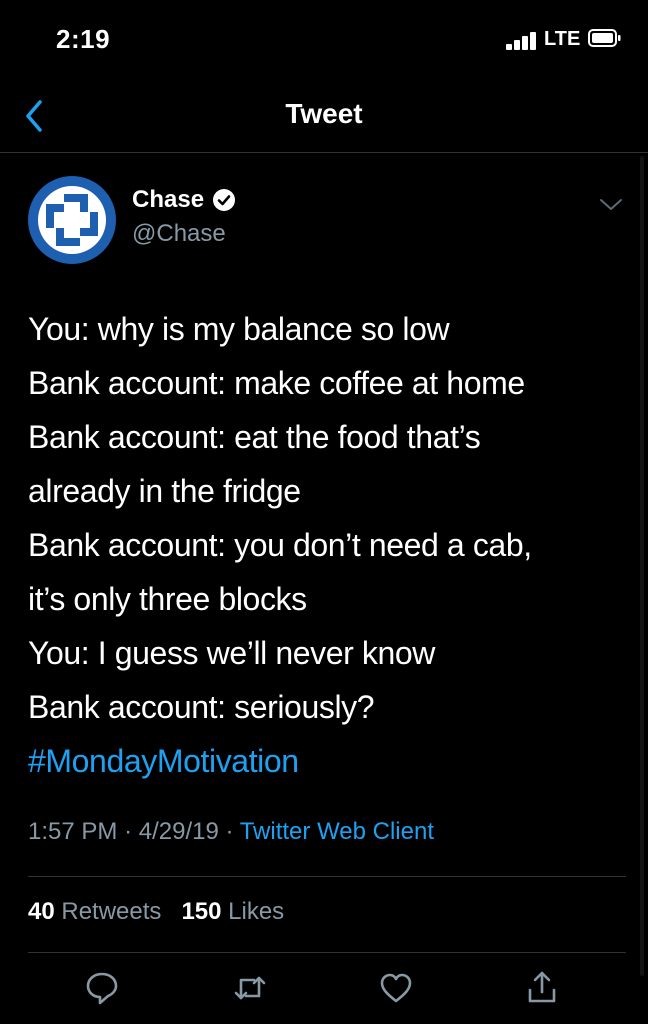 The width and height of the screenshot is (648, 1024). I want to click on share-icon, so click(542, 988).